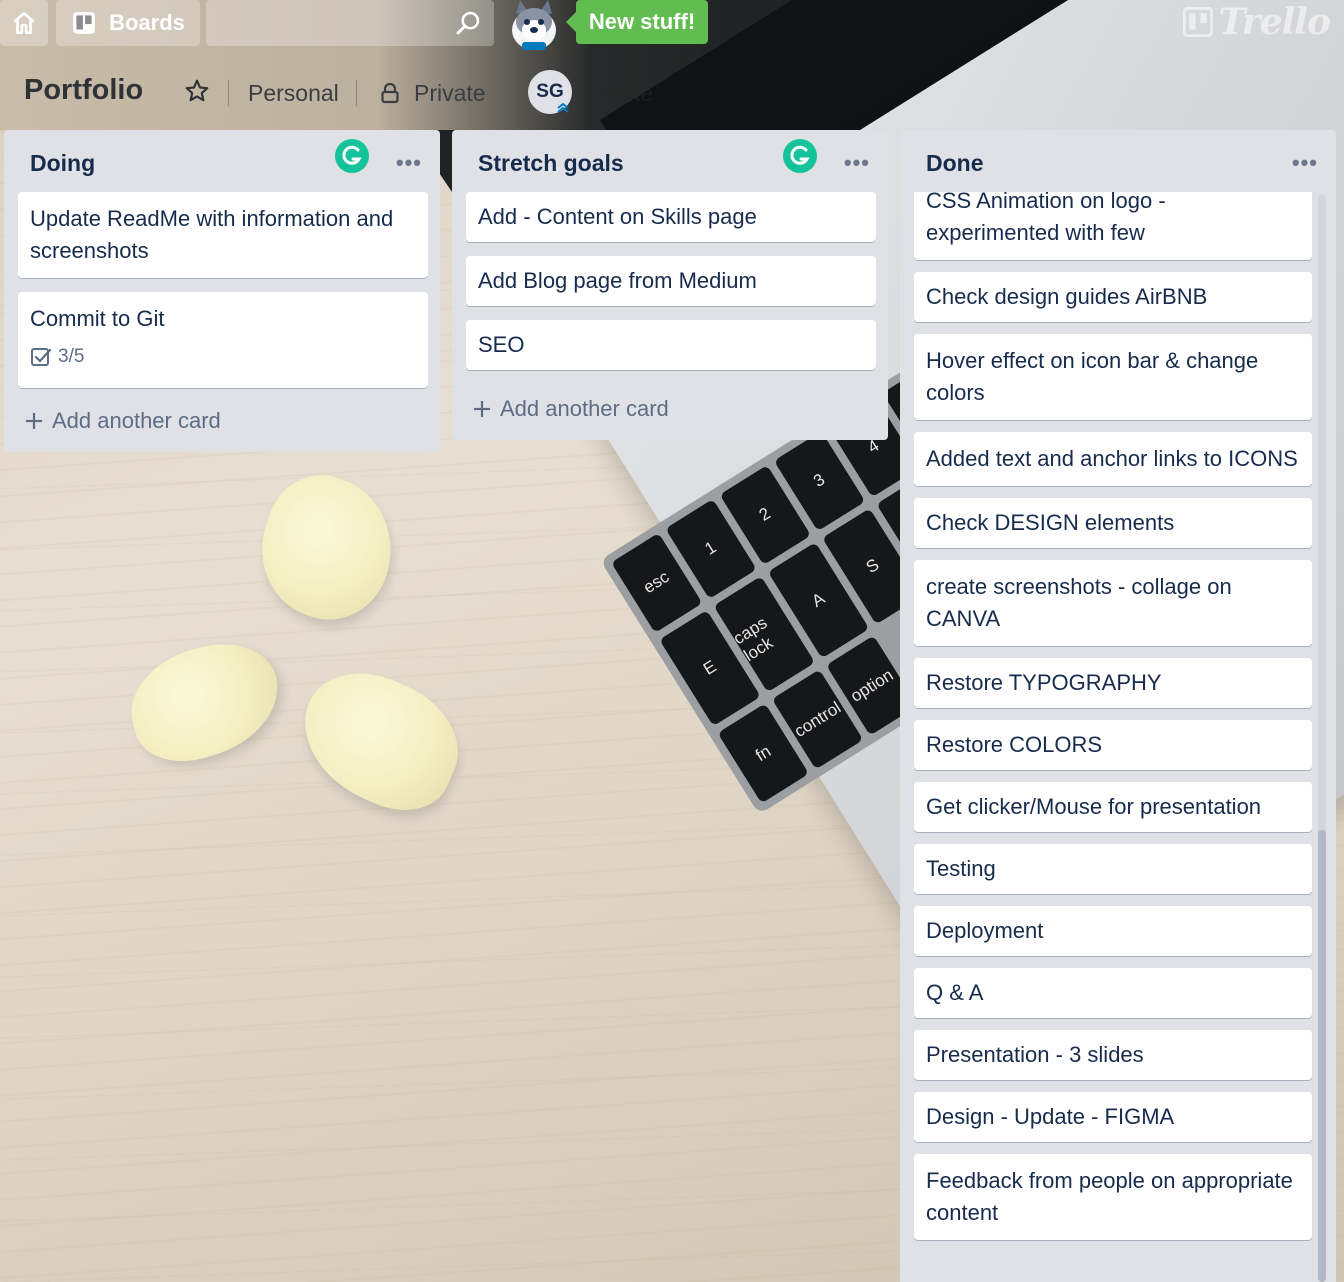 The width and height of the screenshot is (1344, 1282). Describe the element at coordinates (1079, 602) in the screenshot. I see `card-title: create screenshots - collage on CANVA` at that location.